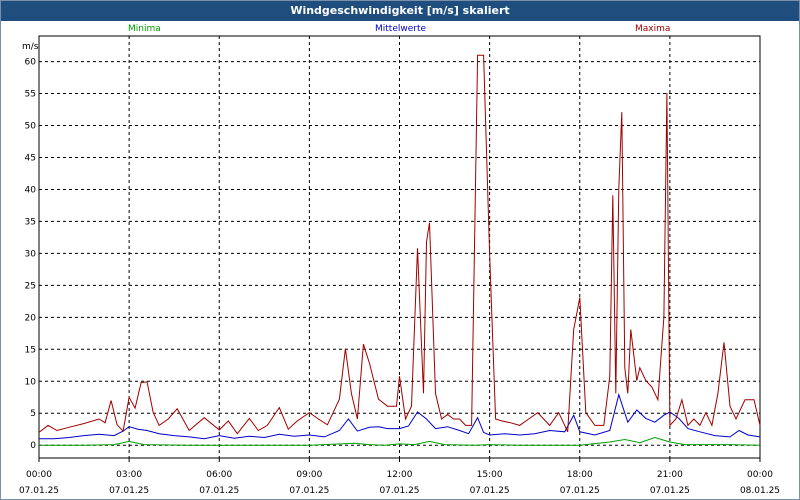  I want to click on y-tick-label: 55, so click(30, 95).